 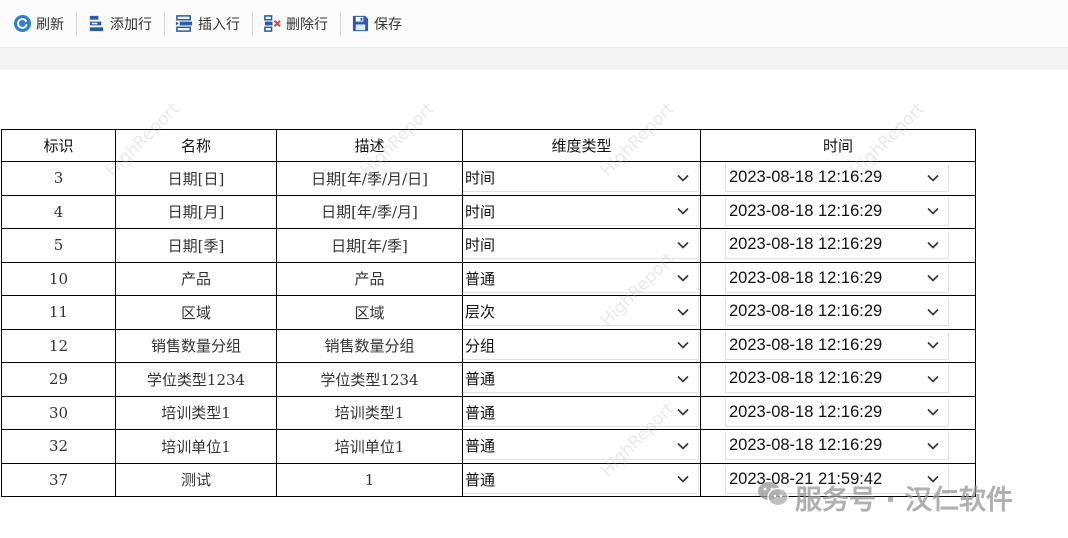 What do you see at coordinates (488, 145) in the screenshot?
I see `table-header-row: 标识 名称 描述 维度类型 时间` at bounding box center [488, 145].